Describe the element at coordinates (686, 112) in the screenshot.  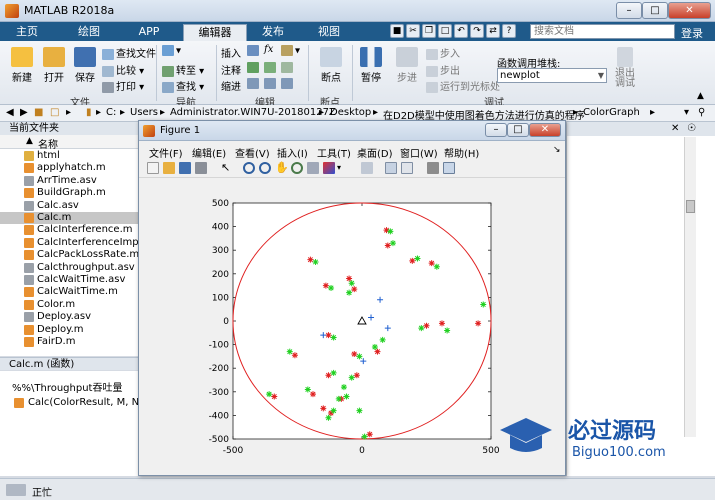
I see `address-dropdown-icon: ▾` at that location.